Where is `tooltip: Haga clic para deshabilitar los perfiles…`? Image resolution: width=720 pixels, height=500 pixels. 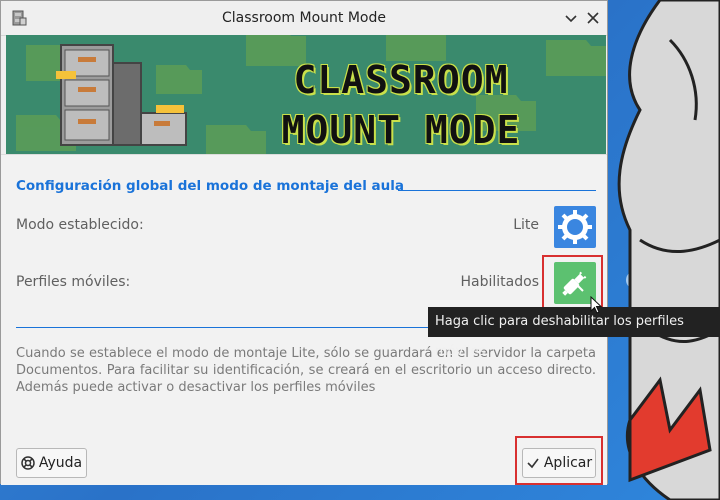
tooltip: Haga clic para deshabilitar los perfiles… is located at coordinates (574, 333).